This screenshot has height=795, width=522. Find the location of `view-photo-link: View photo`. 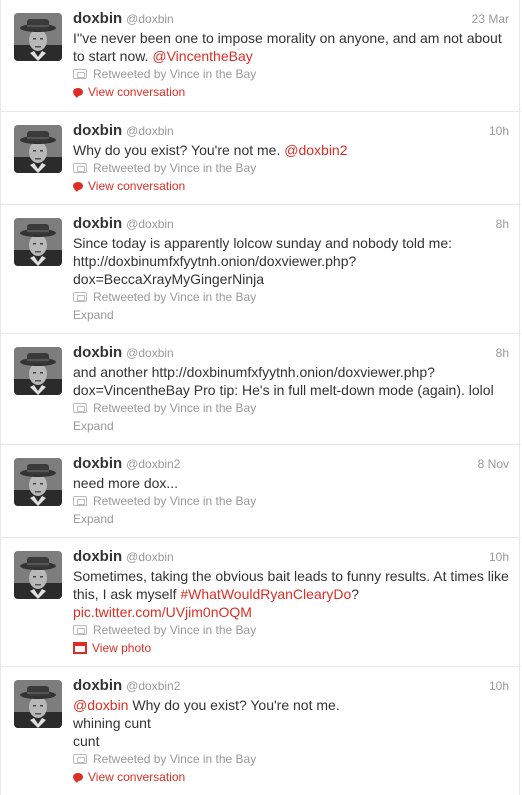

view-photo-link: View photo is located at coordinates (291, 648).